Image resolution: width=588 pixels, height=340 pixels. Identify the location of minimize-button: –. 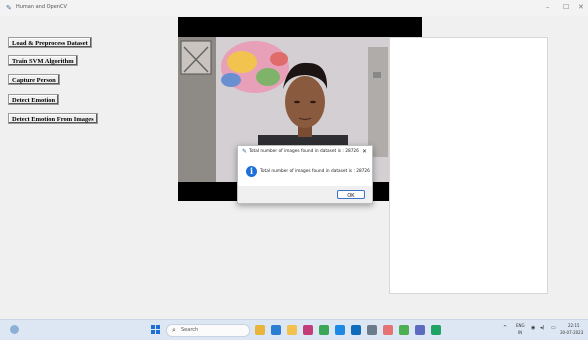
(548, 7).